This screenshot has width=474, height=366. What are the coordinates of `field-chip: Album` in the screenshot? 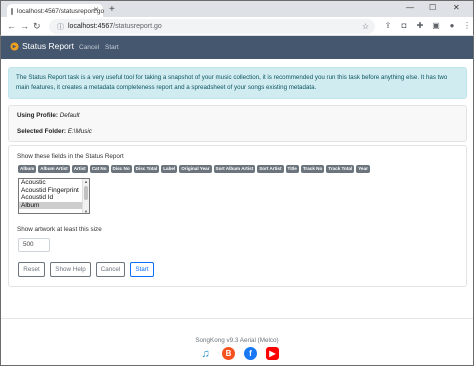 It's located at (27, 169).